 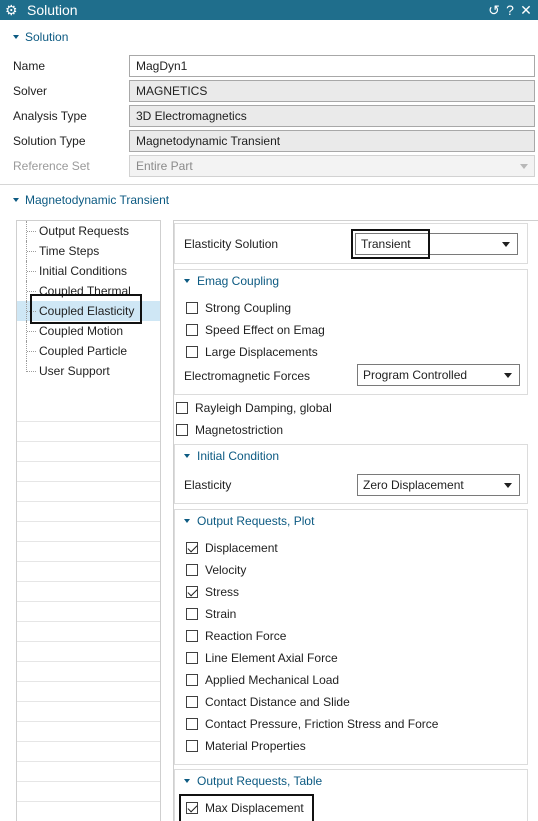 I want to click on strong-coupling-checkbox: Strong Coupling, so click(x=238, y=308).